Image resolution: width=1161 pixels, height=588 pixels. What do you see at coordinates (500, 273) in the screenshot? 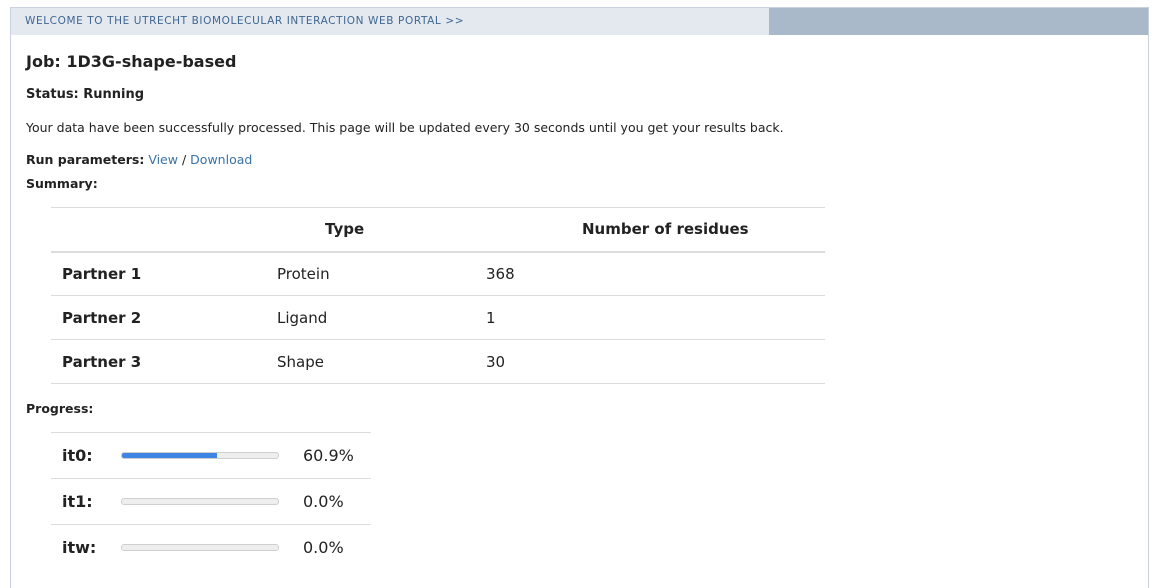
I see `partner-residues: 368` at bounding box center [500, 273].